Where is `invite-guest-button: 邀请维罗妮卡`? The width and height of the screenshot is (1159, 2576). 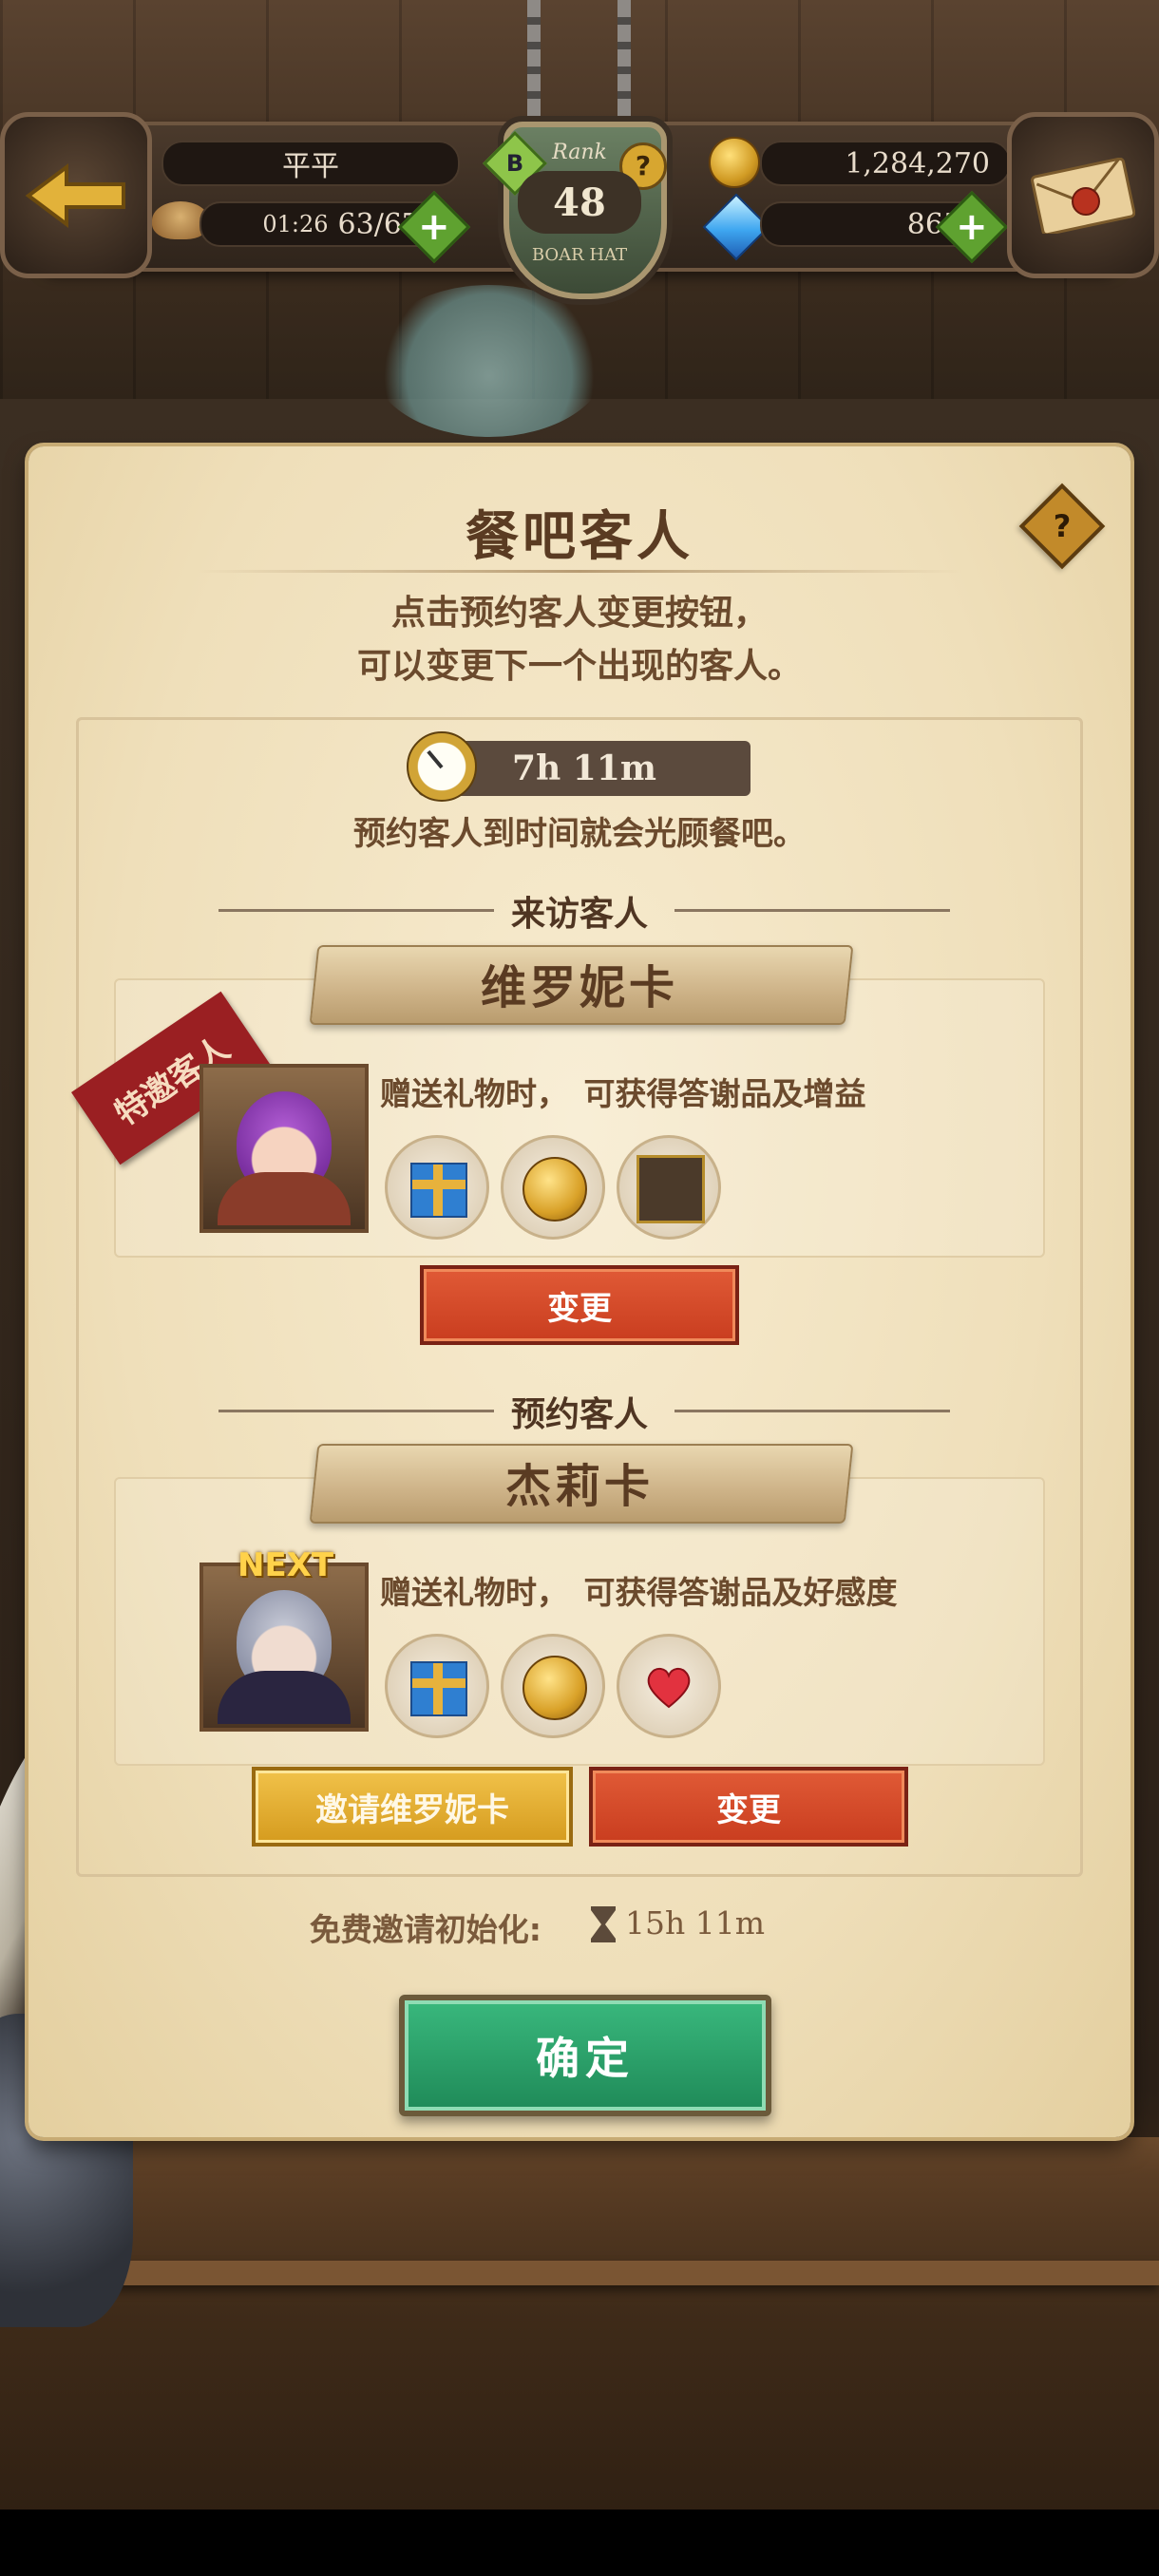 invite-guest-button: 邀请维罗妮卡 is located at coordinates (412, 1807).